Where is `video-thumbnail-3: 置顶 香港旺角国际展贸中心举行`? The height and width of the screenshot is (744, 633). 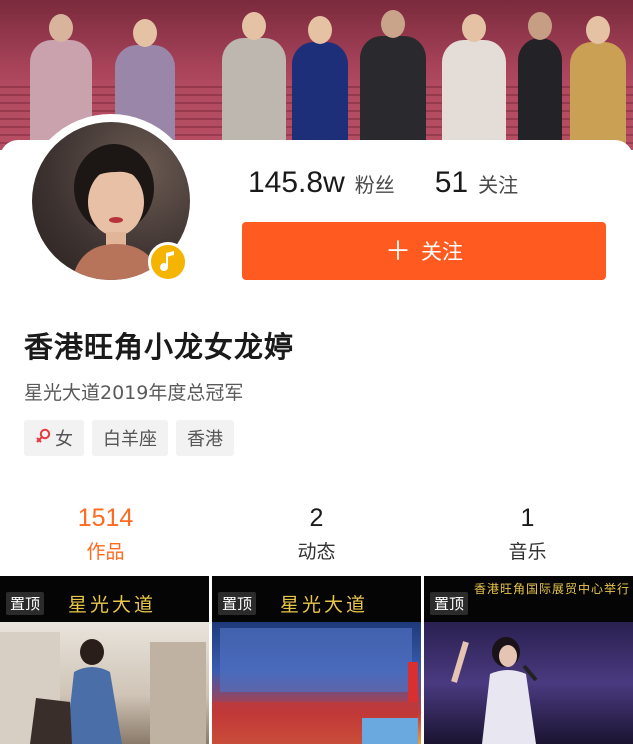
video-thumbnail-3: 置顶 香港旺角国际展贸中心举行 is located at coordinates (528, 660).